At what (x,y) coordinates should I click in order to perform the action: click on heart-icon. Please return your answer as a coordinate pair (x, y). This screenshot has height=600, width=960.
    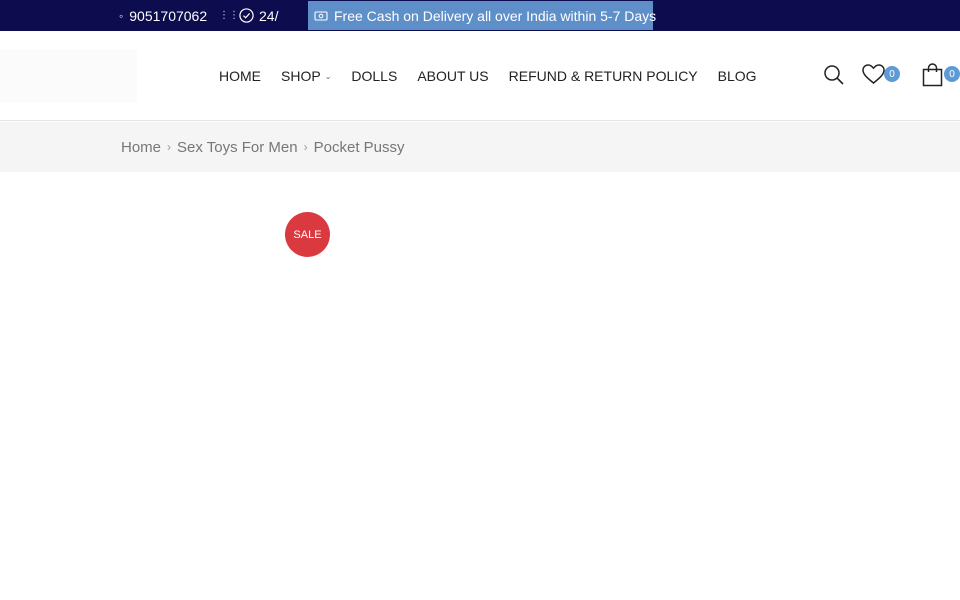
    Looking at the image, I should click on (873, 74).